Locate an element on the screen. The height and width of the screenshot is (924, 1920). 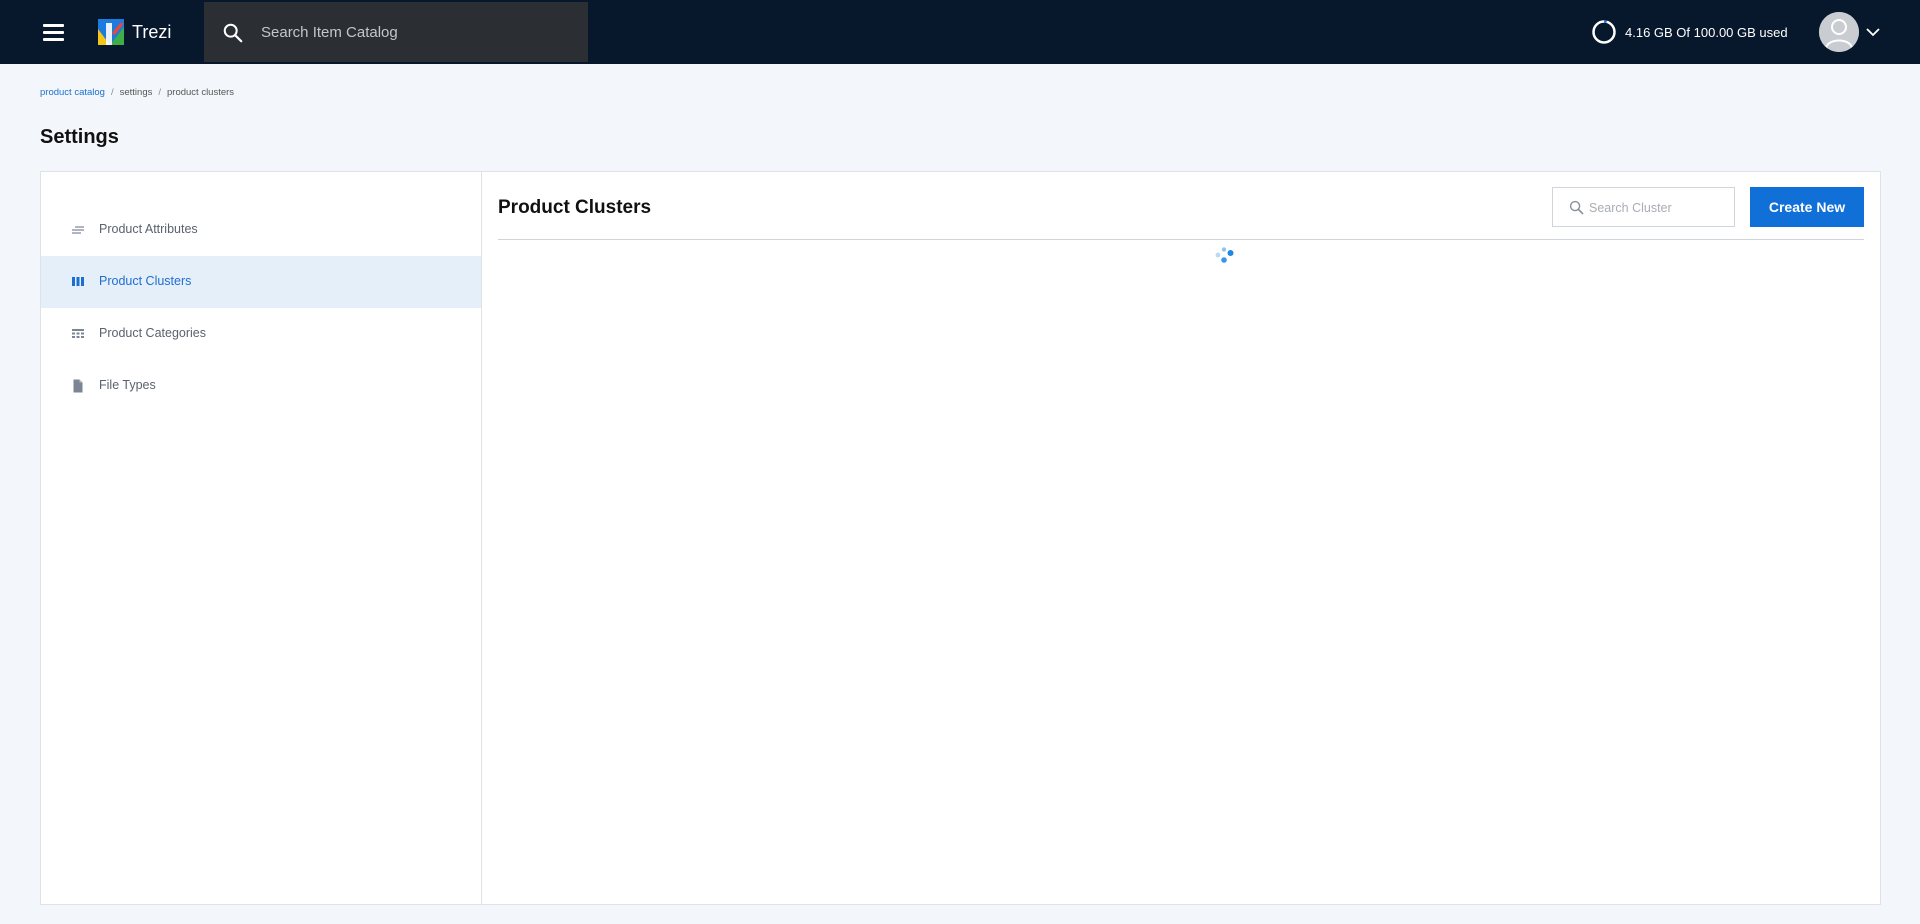
brand: Trezi is located at coordinates (134, 32).